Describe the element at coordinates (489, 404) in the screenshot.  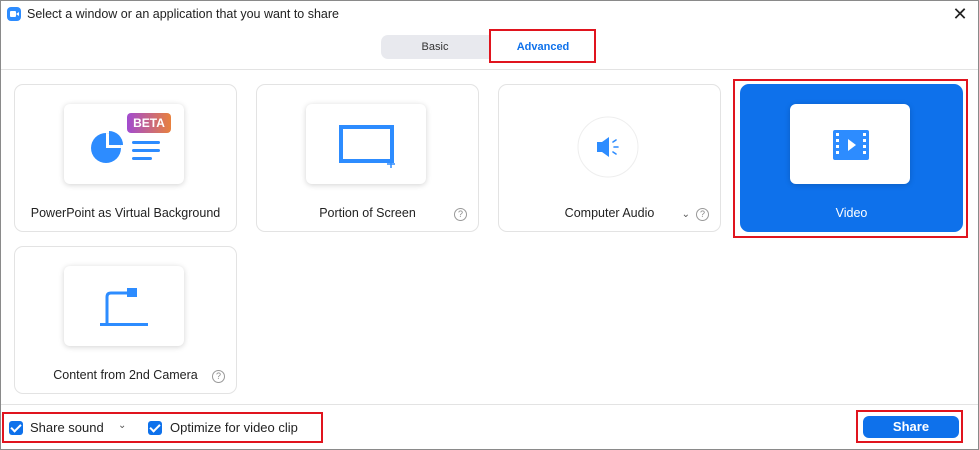
I see `bottom-divider` at that location.